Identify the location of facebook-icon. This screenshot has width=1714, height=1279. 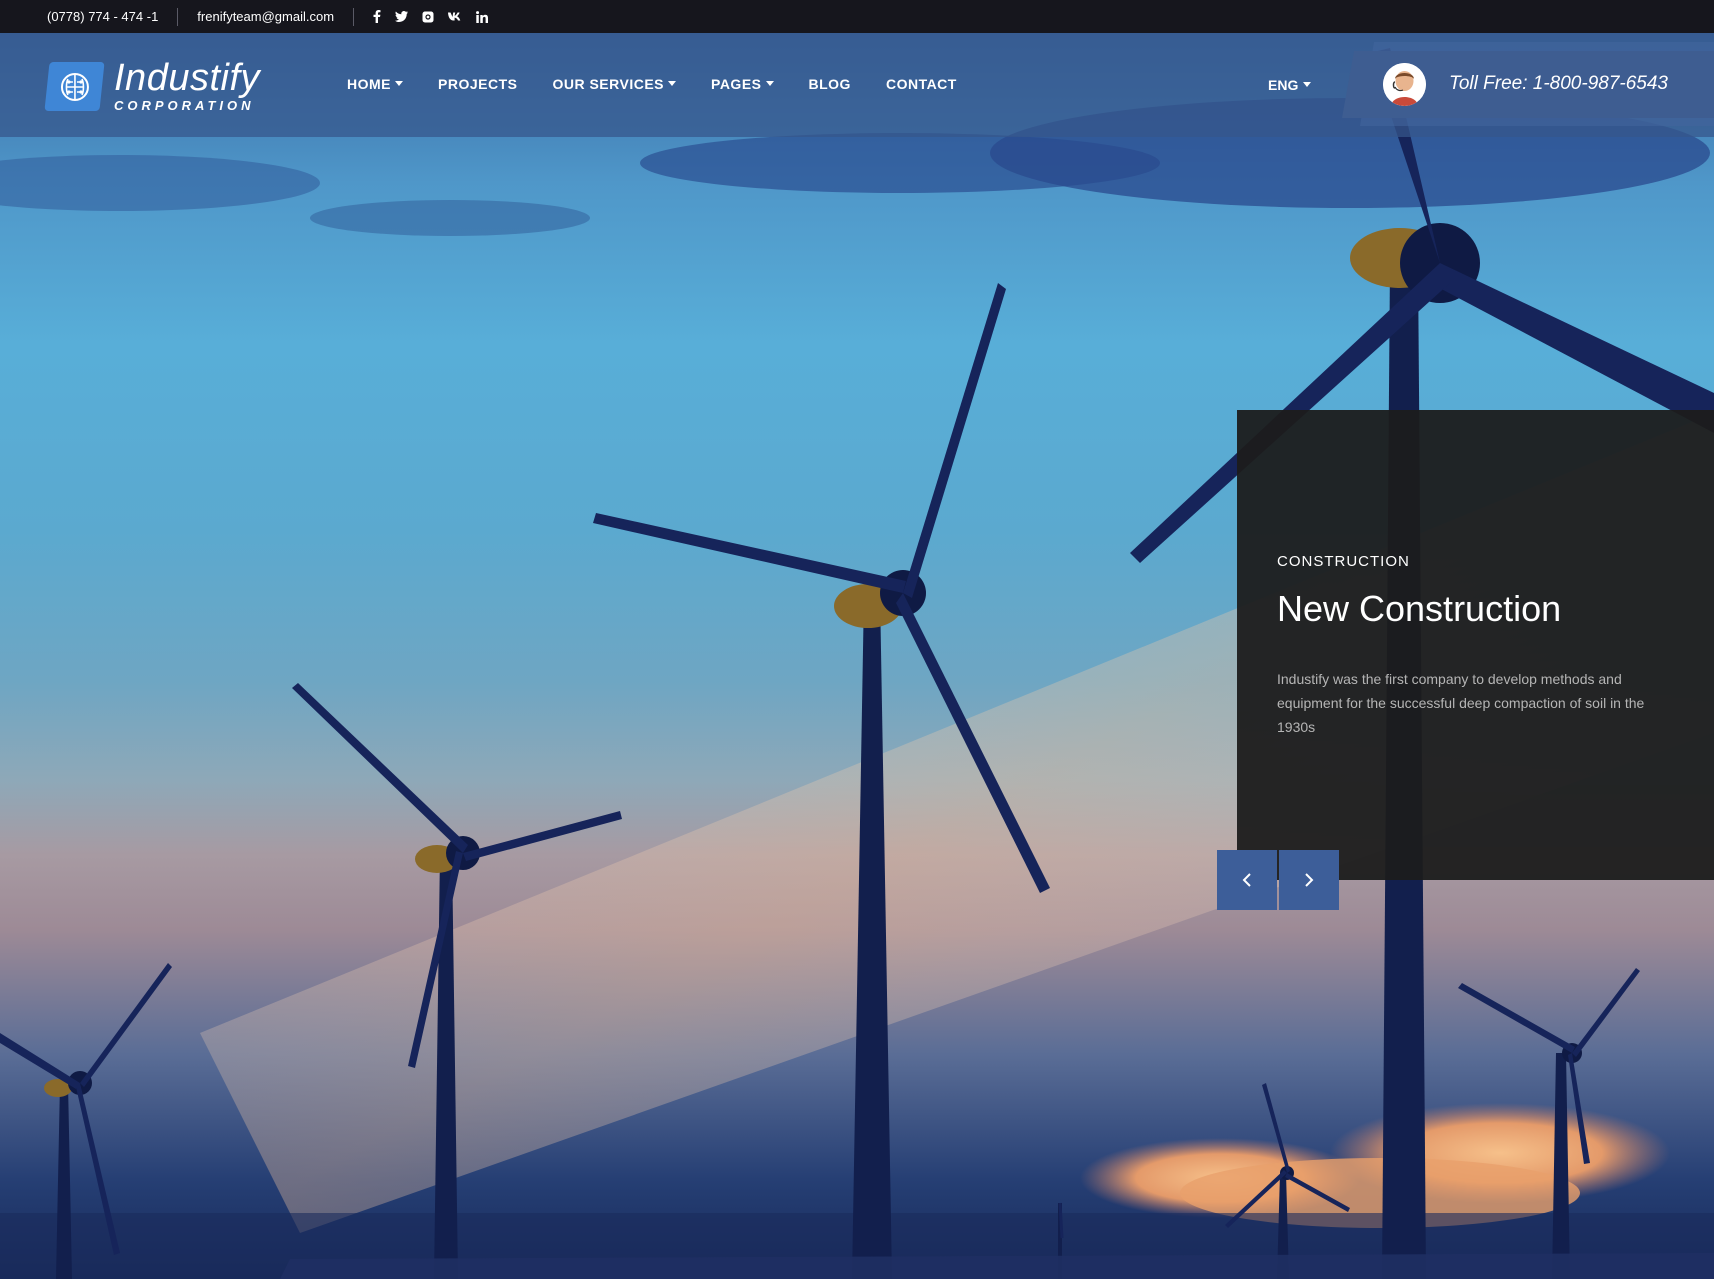
(377, 17).